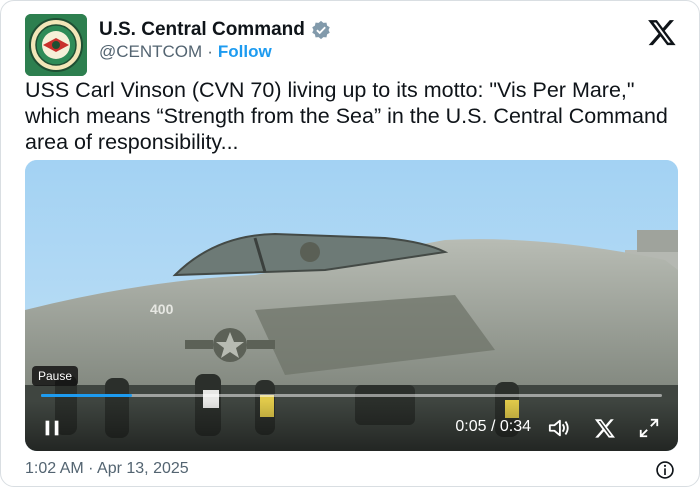 The image size is (700, 487). What do you see at coordinates (55, 376) in the screenshot?
I see `pause-tooltip: Pause` at bounding box center [55, 376].